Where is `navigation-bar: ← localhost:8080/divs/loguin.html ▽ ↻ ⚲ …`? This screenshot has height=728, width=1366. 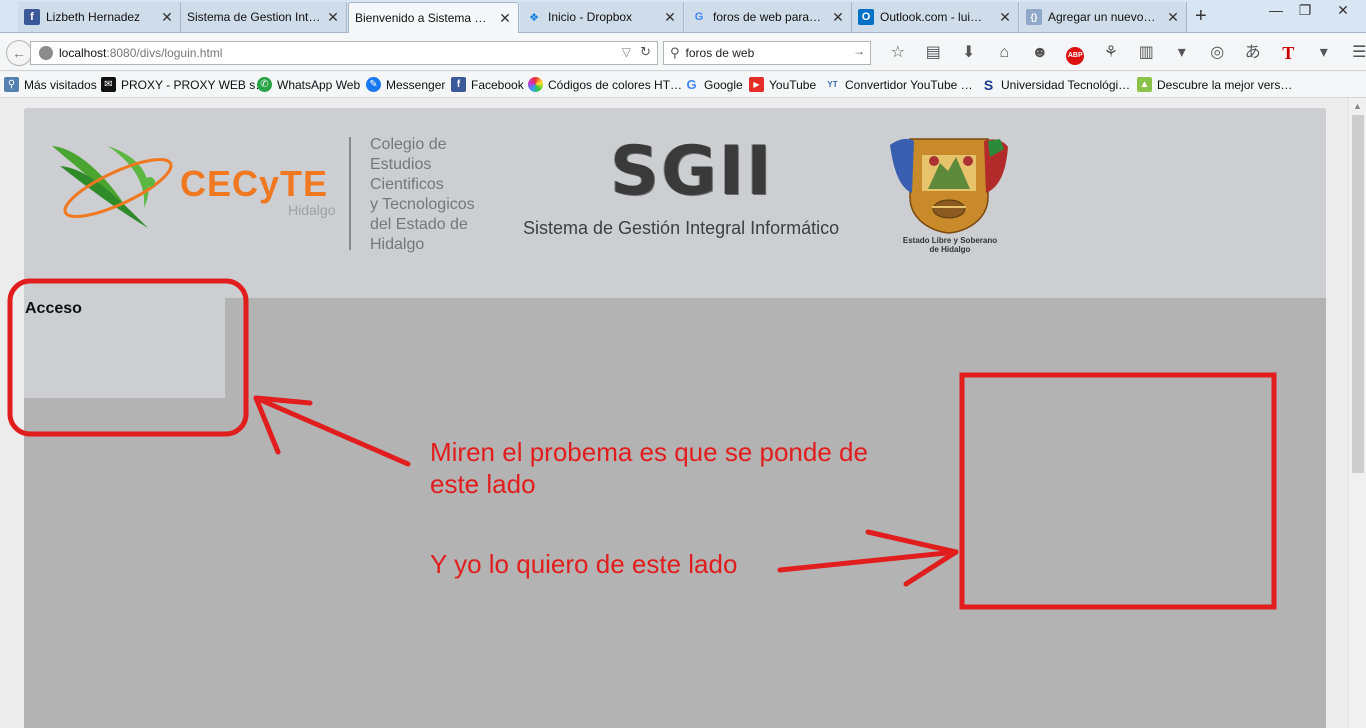 navigation-bar: ← localhost:8080/divs/loguin.html ▽ ↻ ⚲ … is located at coordinates (683, 52).